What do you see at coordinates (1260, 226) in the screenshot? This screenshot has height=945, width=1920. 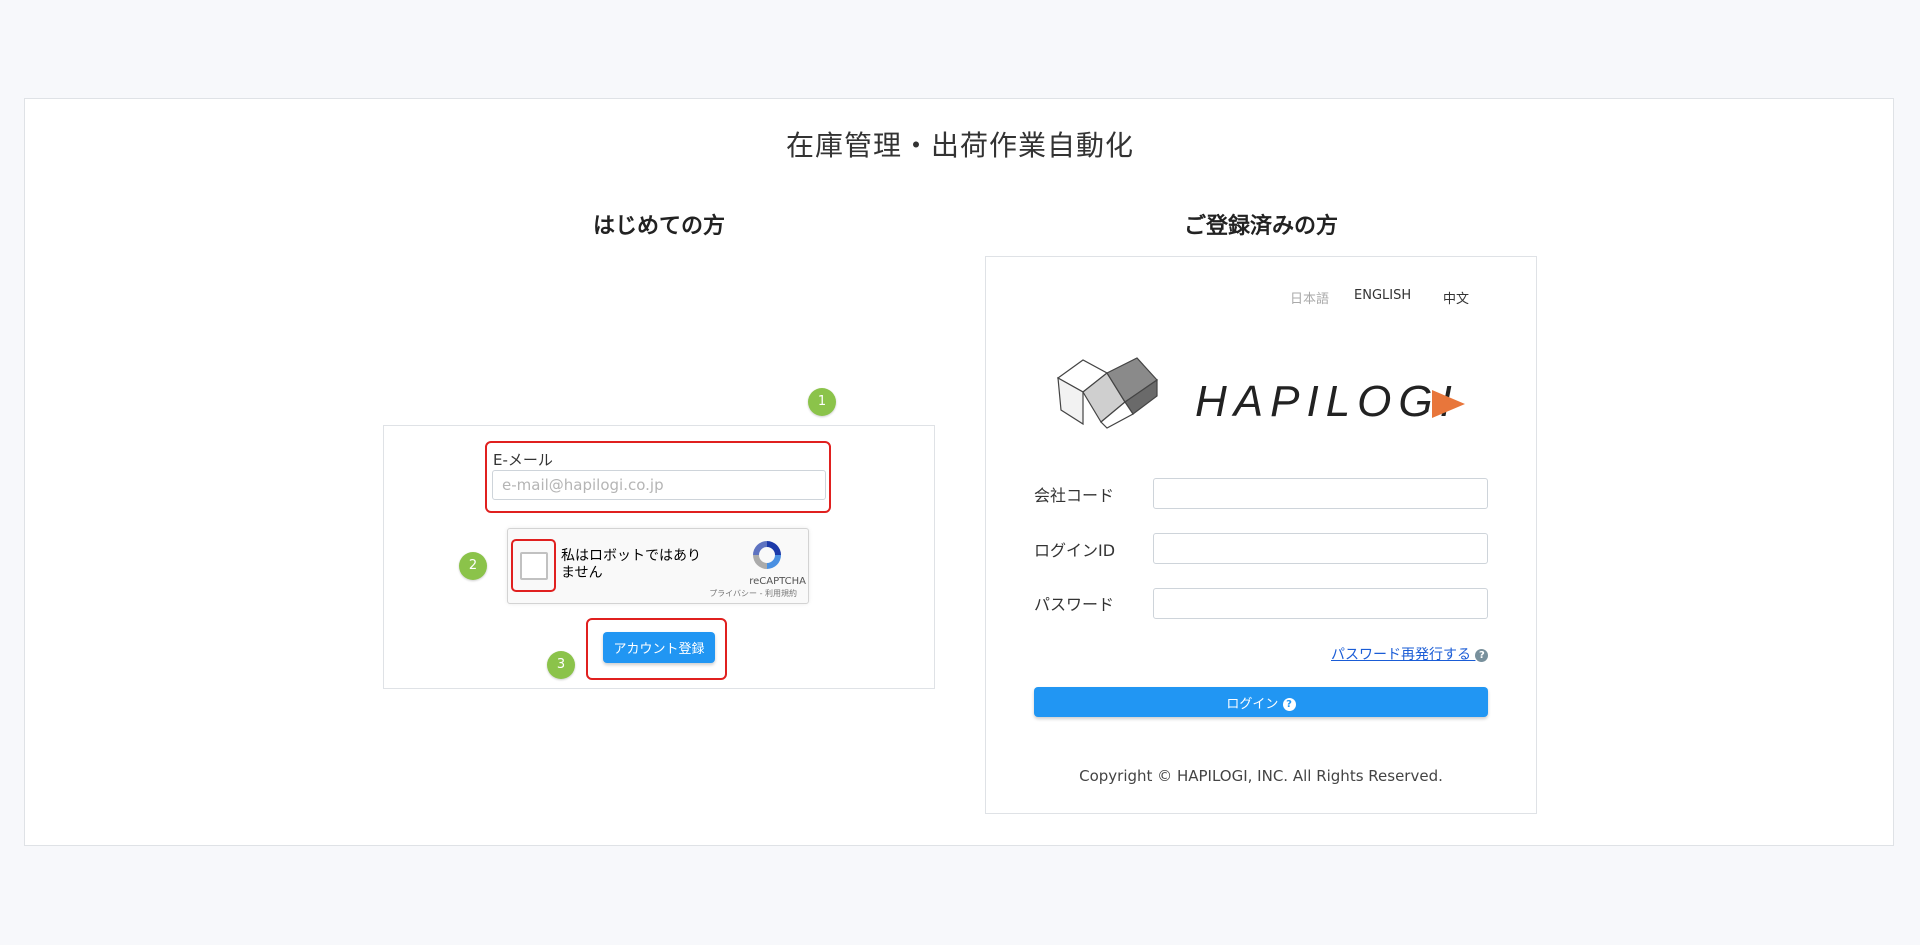 I see `login-heading: ご登録済みの方` at bounding box center [1260, 226].